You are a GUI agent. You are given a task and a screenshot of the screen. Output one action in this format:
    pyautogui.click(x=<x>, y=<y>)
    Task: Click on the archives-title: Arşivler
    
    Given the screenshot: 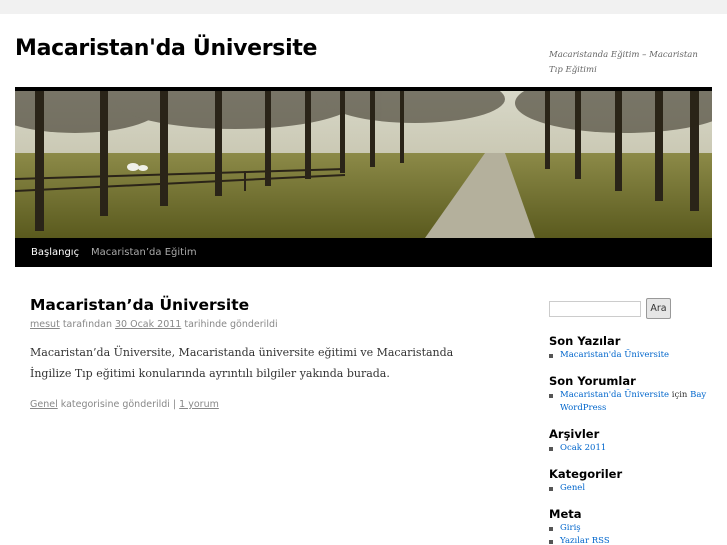 What is the action you would take?
    pyautogui.click(x=574, y=434)
    